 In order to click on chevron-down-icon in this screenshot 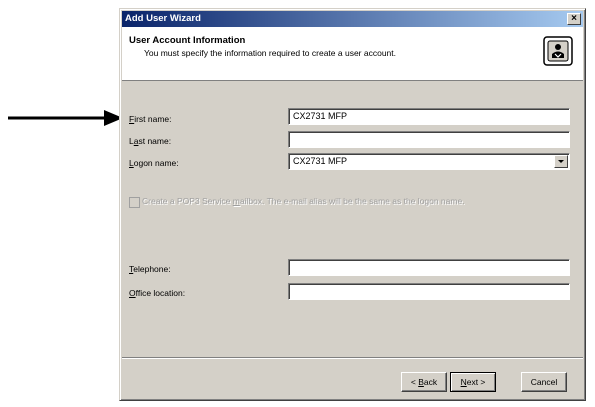, I will do `click(561, 161)`.